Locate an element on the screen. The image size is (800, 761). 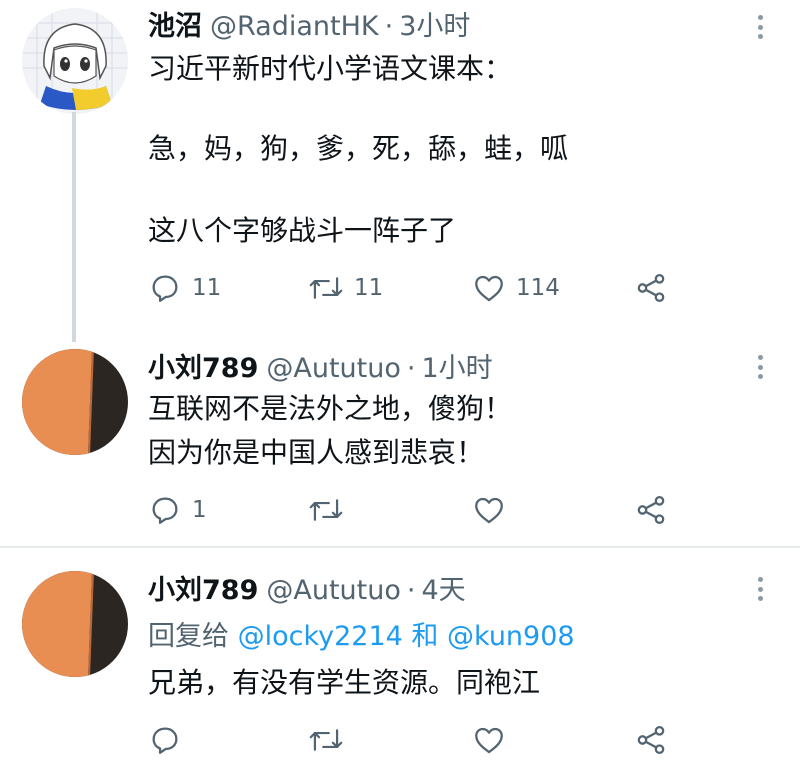
user-handle: @RadiantHK is located at coordinates (294, 27).